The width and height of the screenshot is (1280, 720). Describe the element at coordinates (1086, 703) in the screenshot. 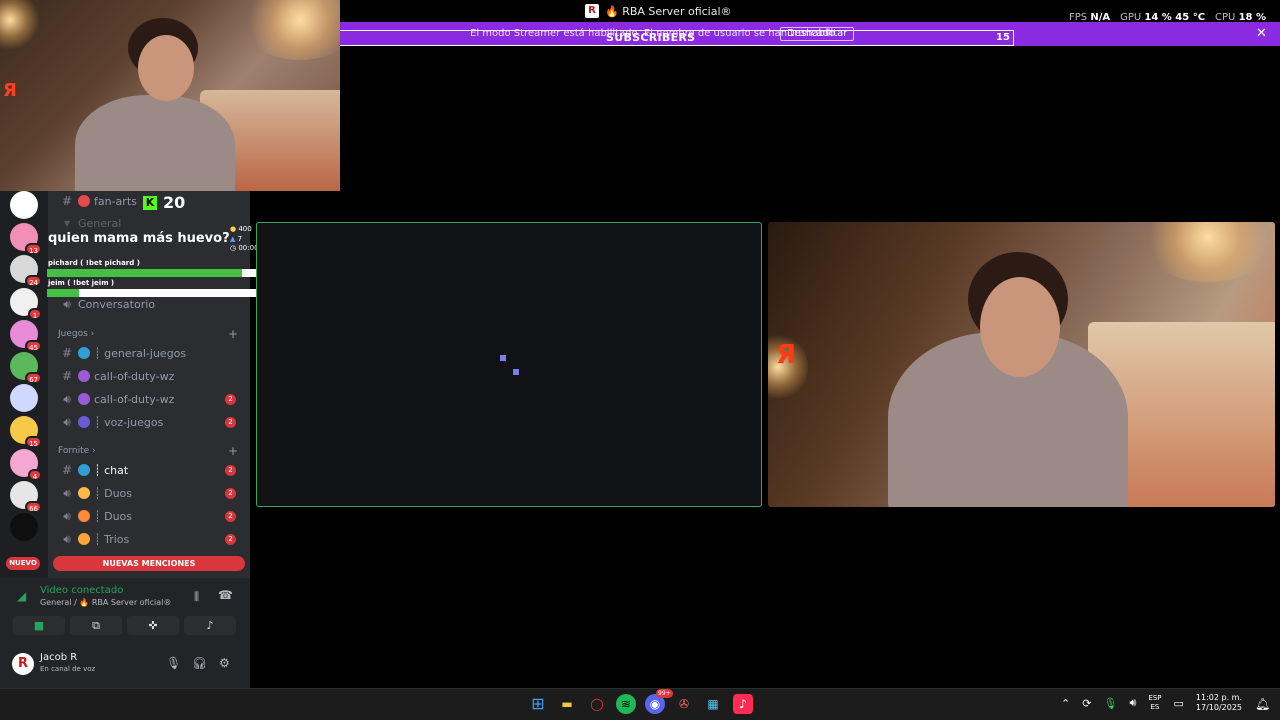

I see `sync-icon: ⟳` at that location.